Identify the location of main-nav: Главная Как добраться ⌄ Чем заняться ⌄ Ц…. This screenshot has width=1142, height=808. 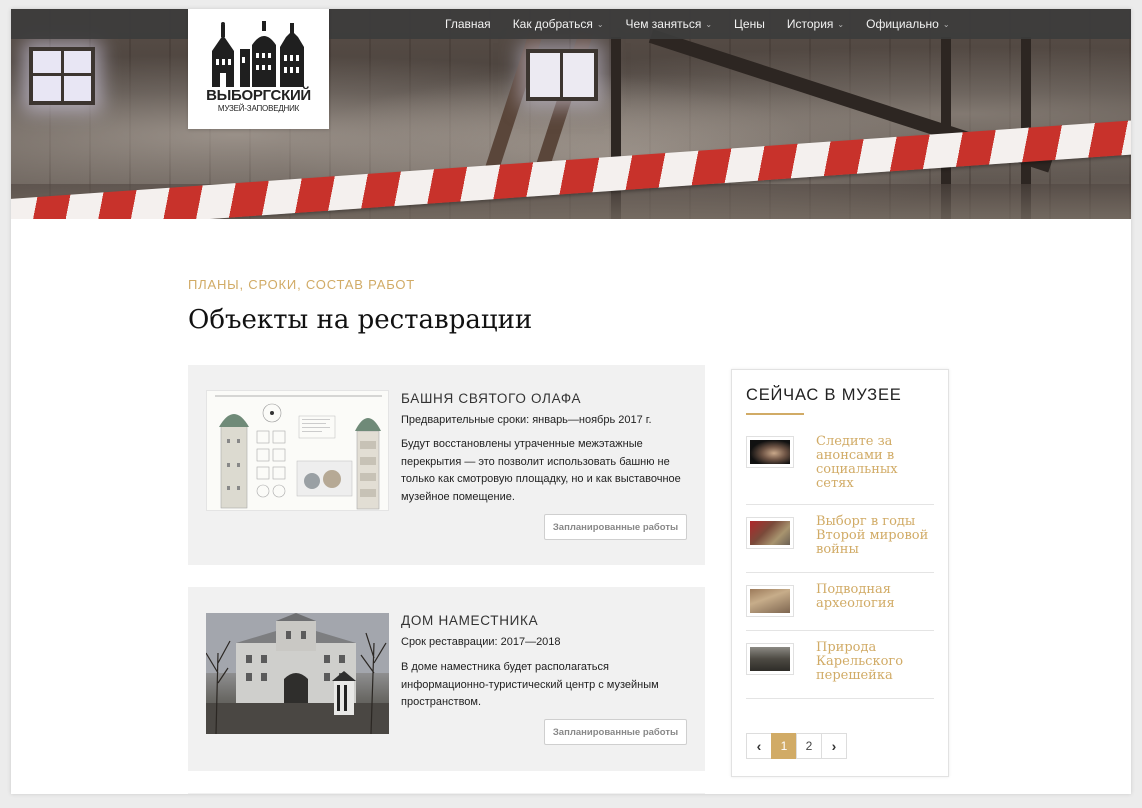
(708, 24).